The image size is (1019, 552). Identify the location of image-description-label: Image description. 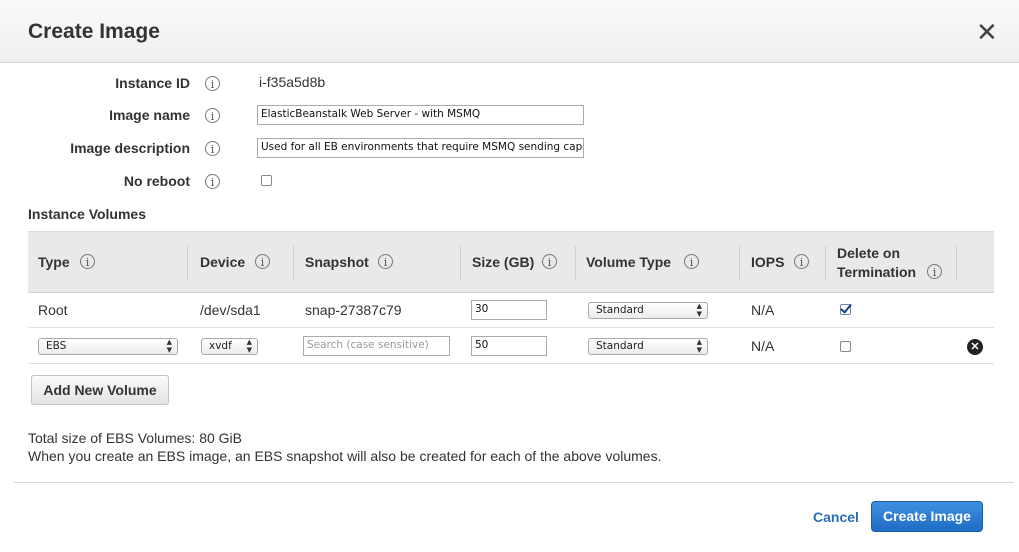
(130, 148).